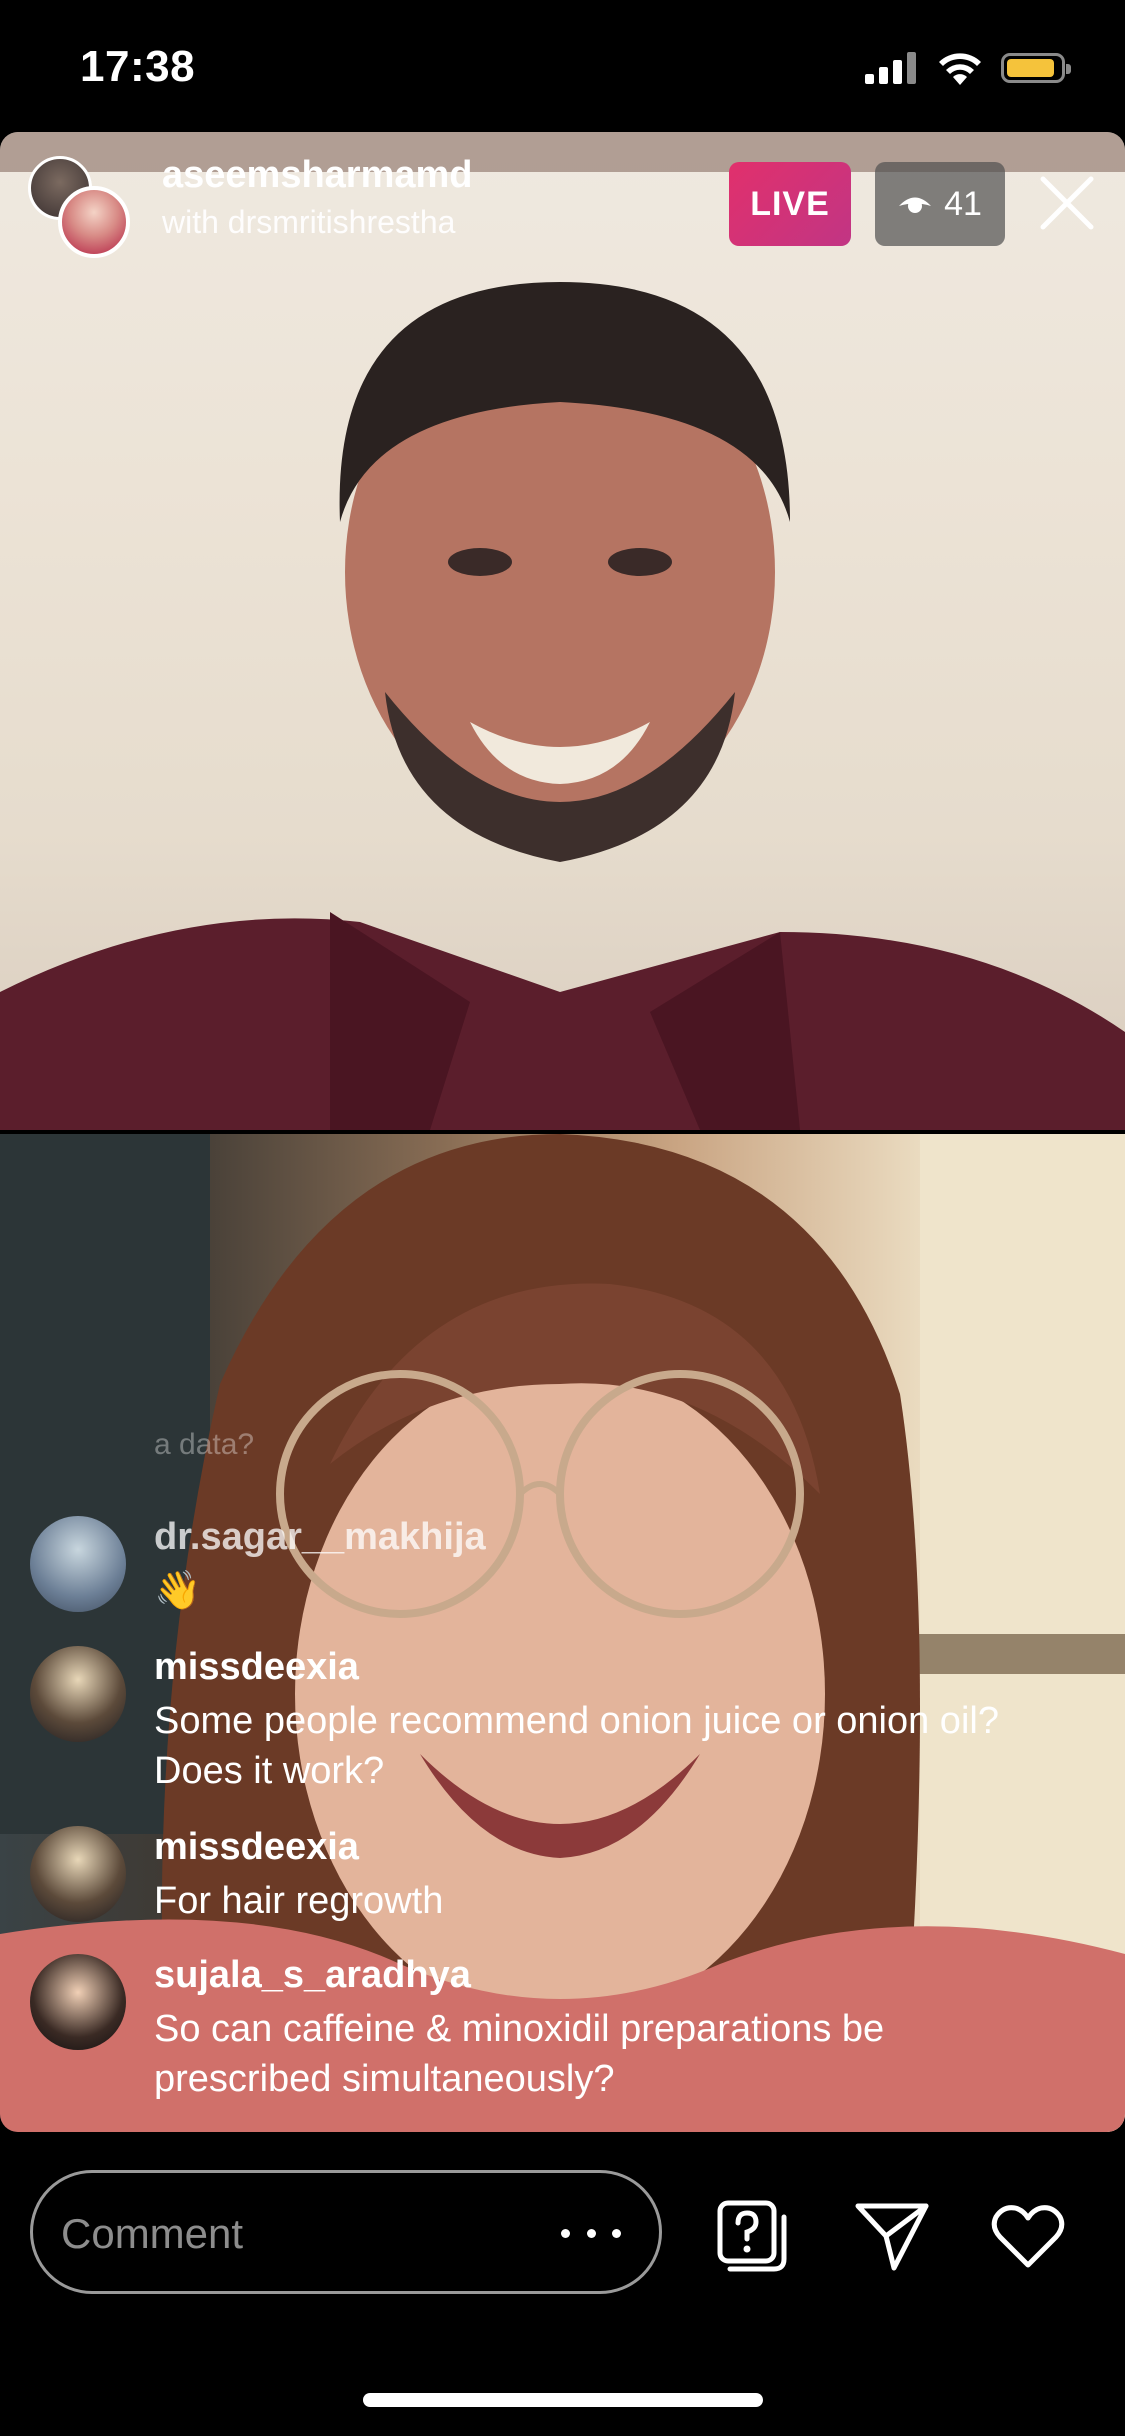 Image resolution: width=1125 pixels, height=2436 pixels. What do you see at coordinates (299, 1901) in the screenshot?
I see `comment-text: For hair regrowth` at bounding box center [299, 1901].